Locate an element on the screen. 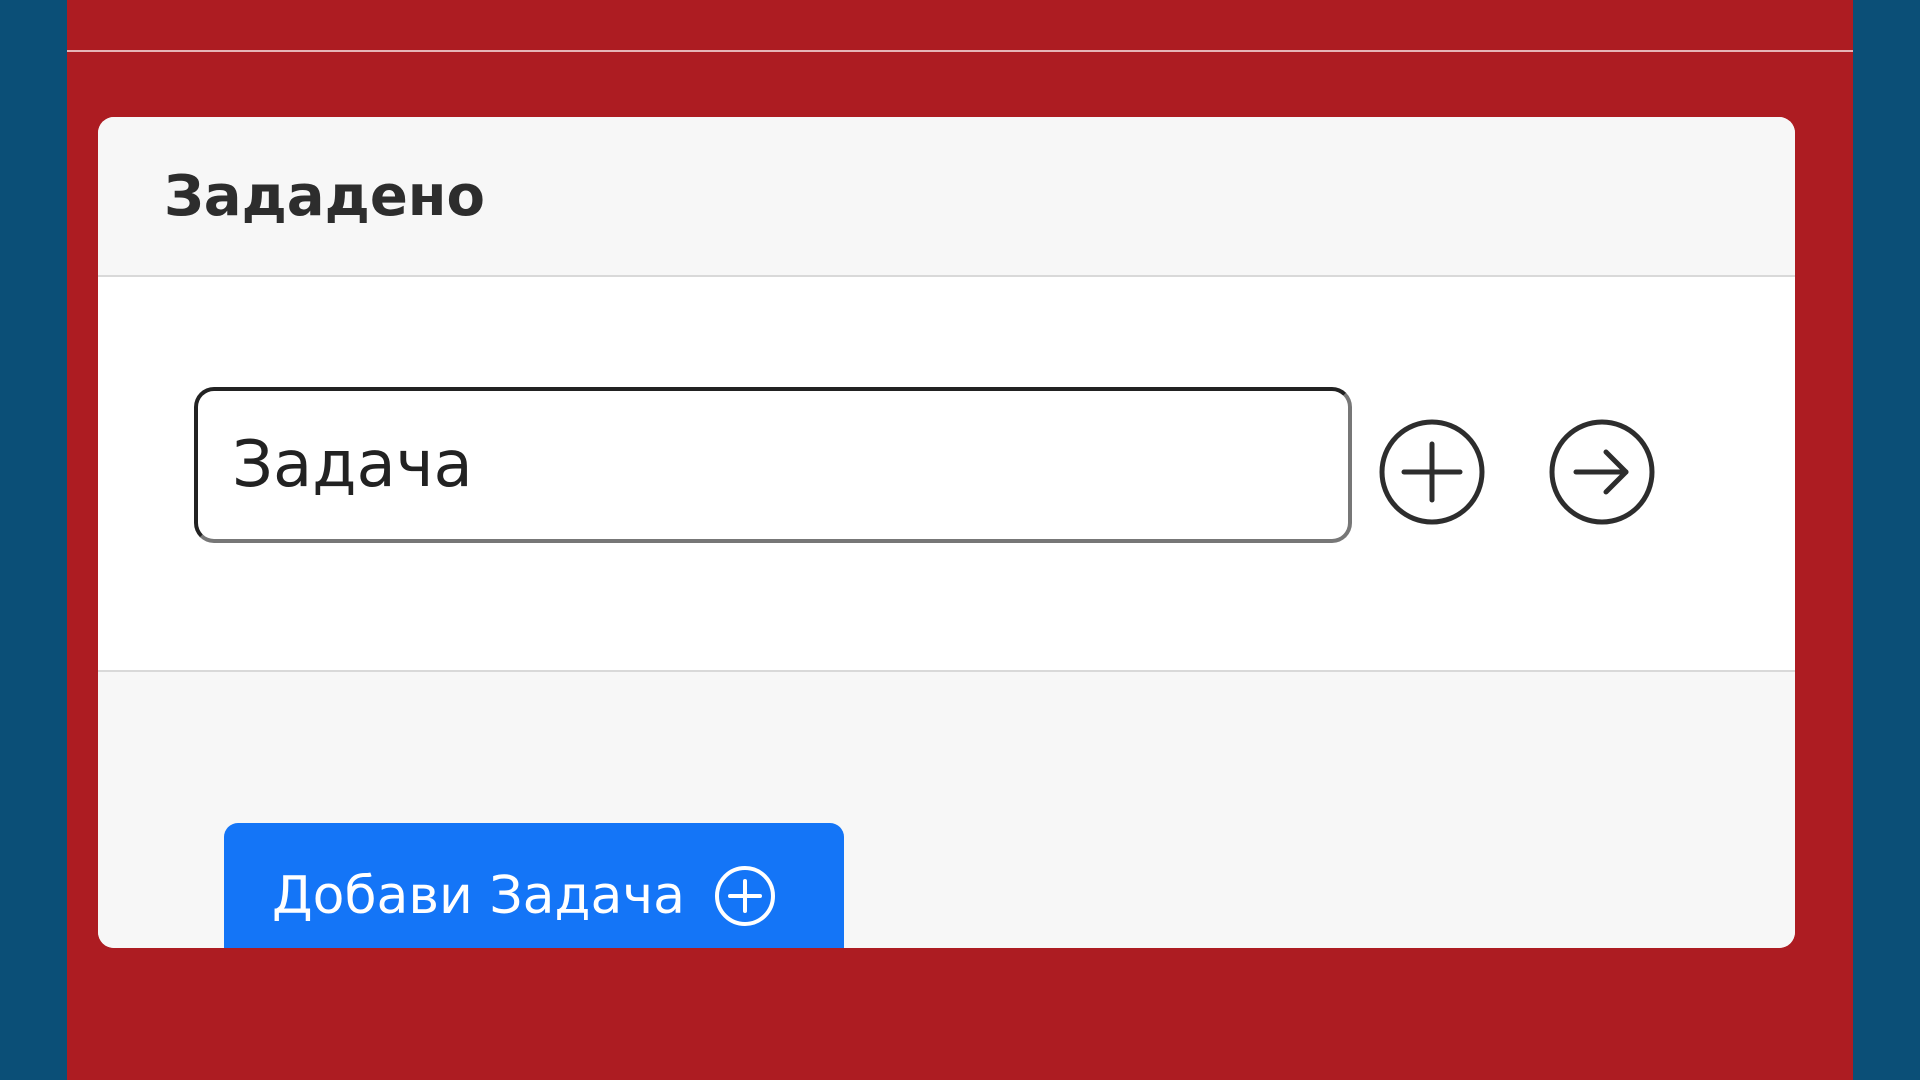 The width and height of the screenshot is (1920, 1080). add-subtask-button is located at coordinates (1432, 472).